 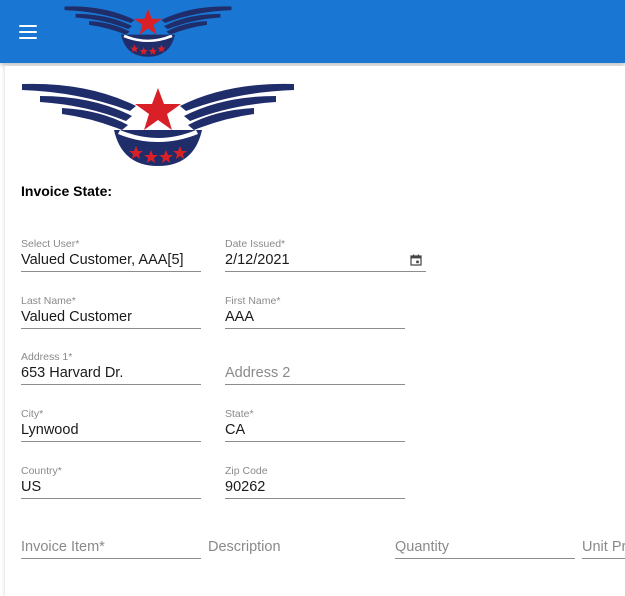 I want to click on description-input, so click(x=298, y=547).